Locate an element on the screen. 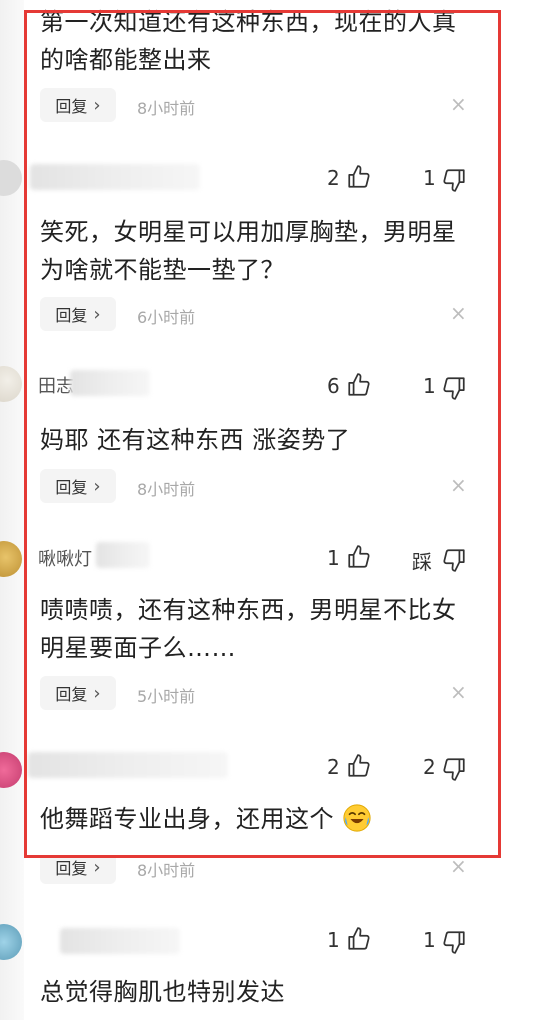  comment-time: 5小时前 is located at coordinates (166, 696).